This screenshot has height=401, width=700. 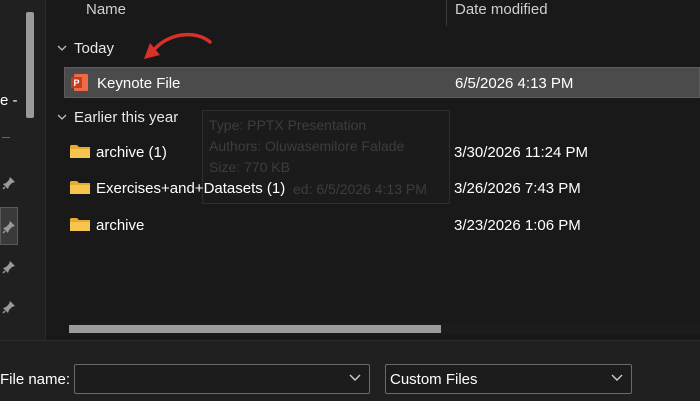 I want to click on file-row-selected: P Keynote File 6/5/2026 4:13 PM, so click(x=382, y=82).